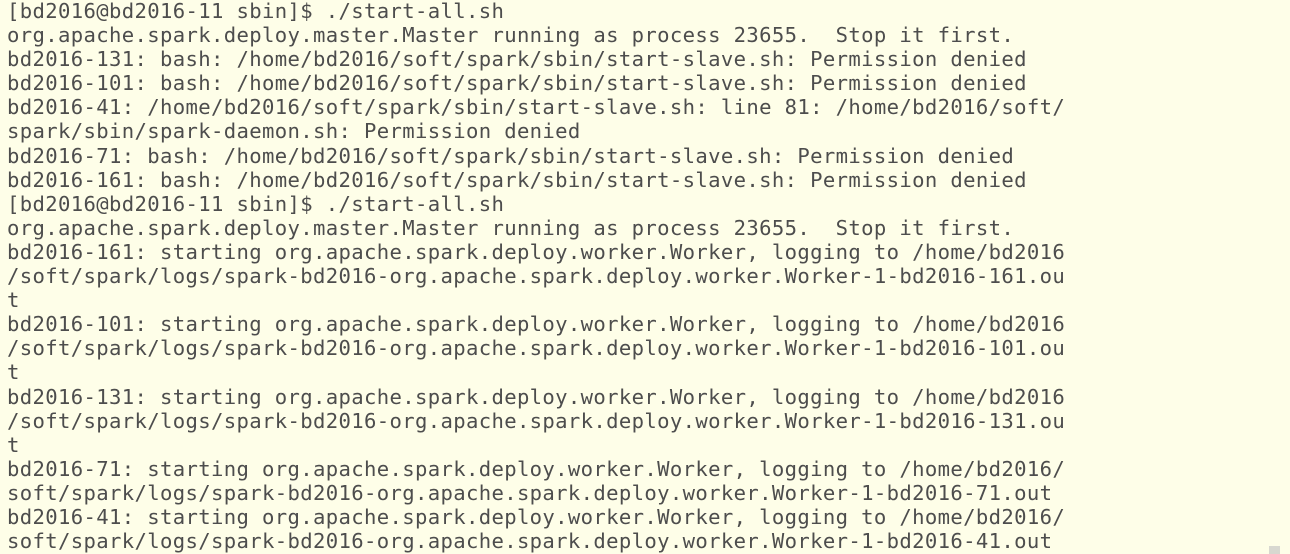  Describe the element at coordinates (1279, 277) in the screenshot. I see `vertical-scrollbar` at that location.